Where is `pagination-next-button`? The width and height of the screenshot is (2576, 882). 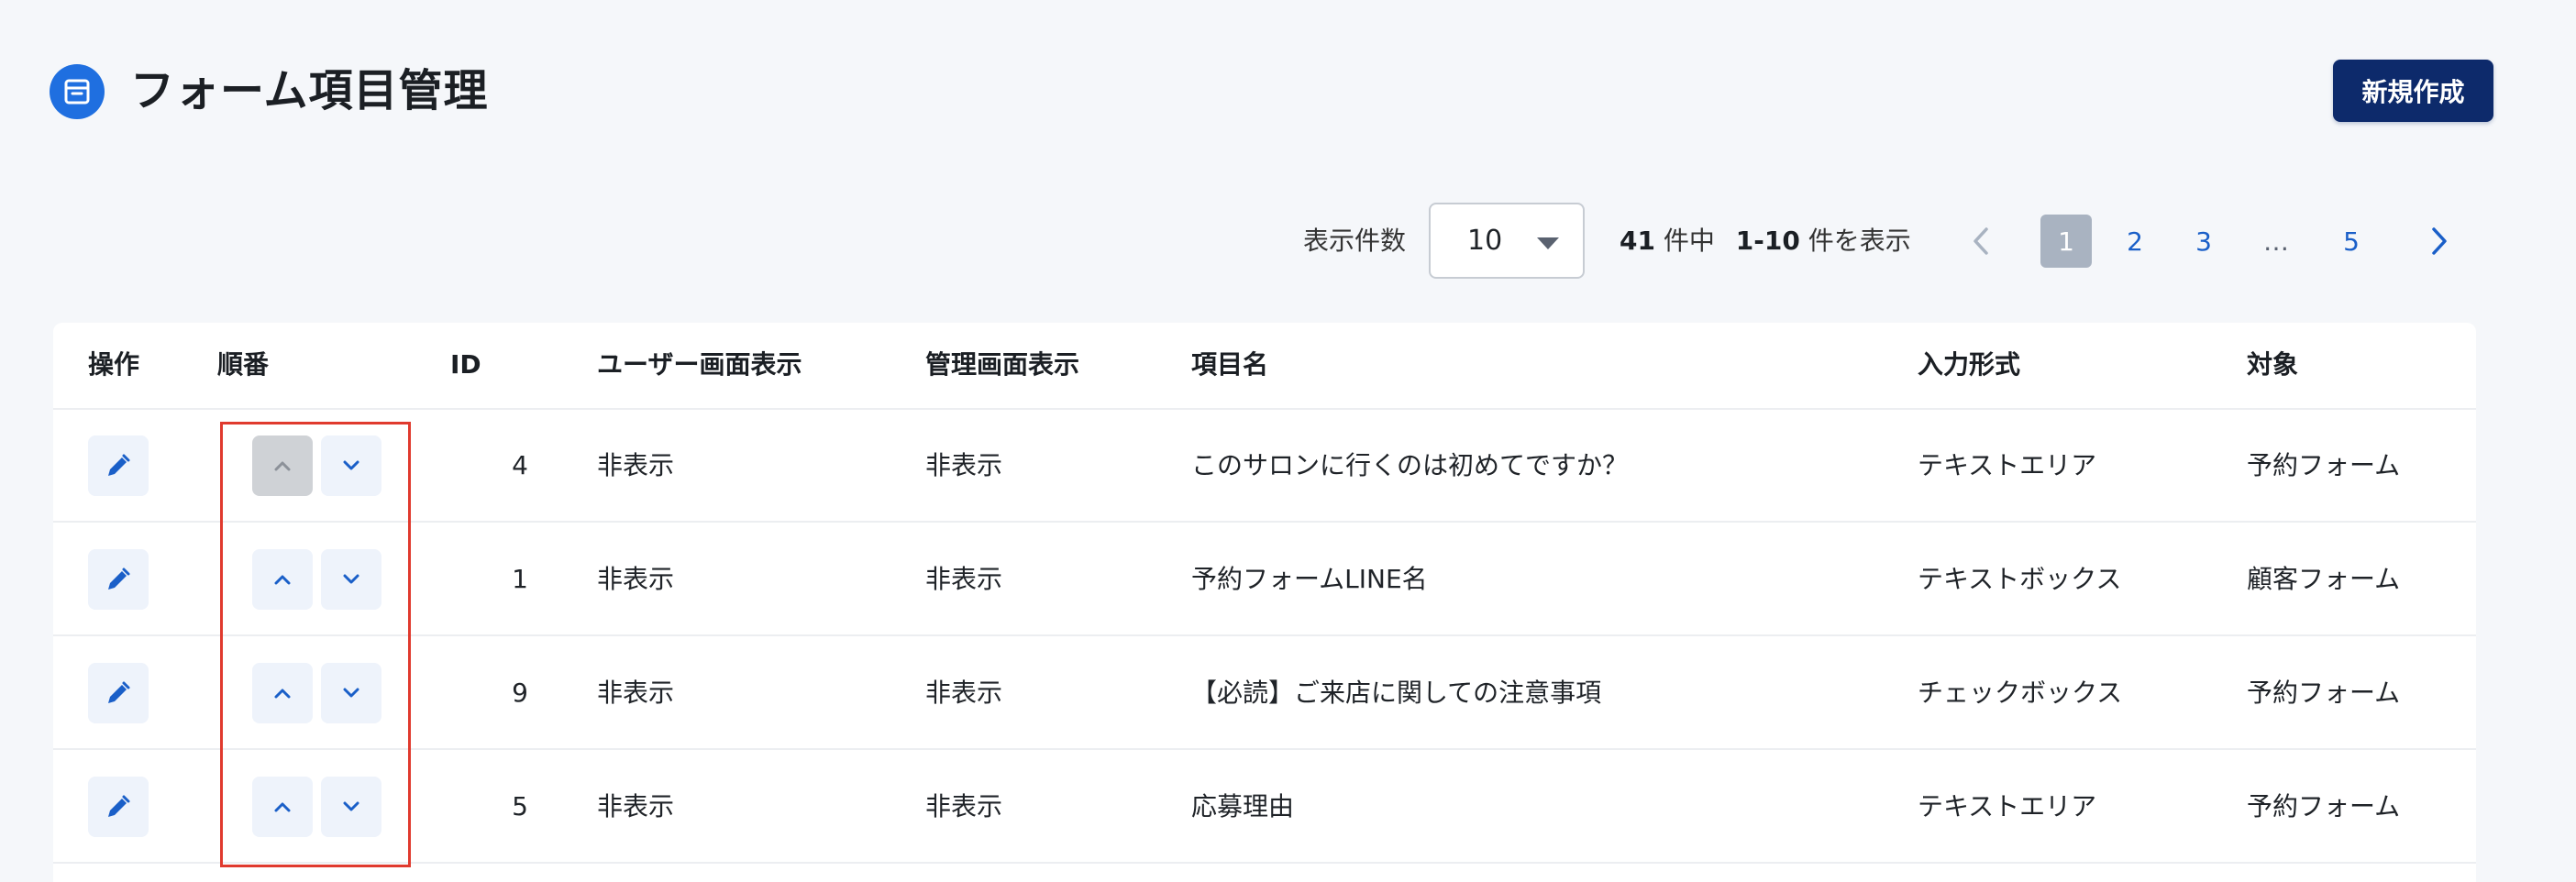
pagination-next-button is located at coordinates (2439, 241).